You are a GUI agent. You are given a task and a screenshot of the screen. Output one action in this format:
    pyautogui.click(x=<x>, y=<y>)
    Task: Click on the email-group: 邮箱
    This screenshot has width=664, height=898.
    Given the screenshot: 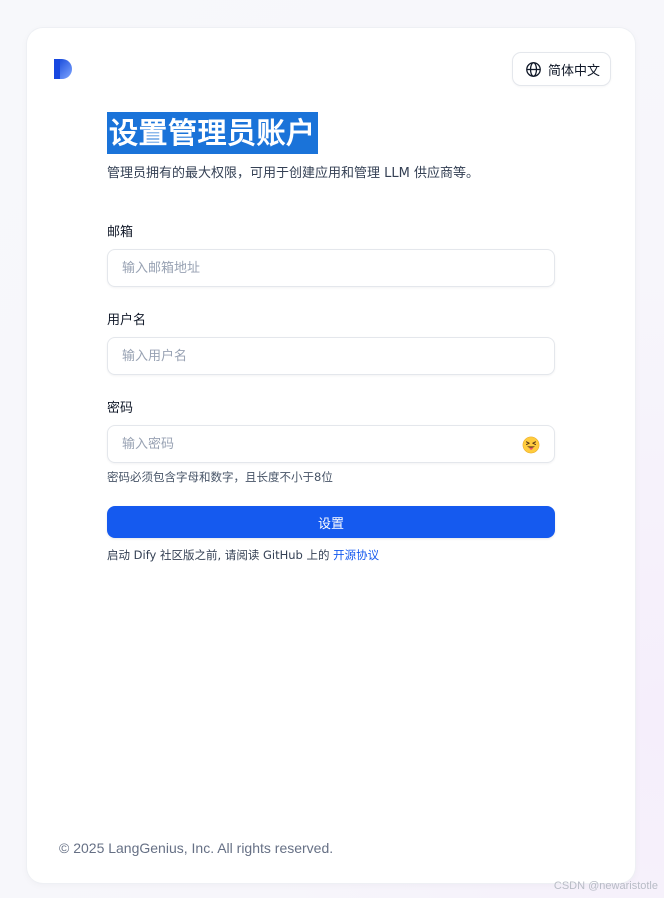 What is the action you would take?
    pyautogui.click(x=331, y=254)
    